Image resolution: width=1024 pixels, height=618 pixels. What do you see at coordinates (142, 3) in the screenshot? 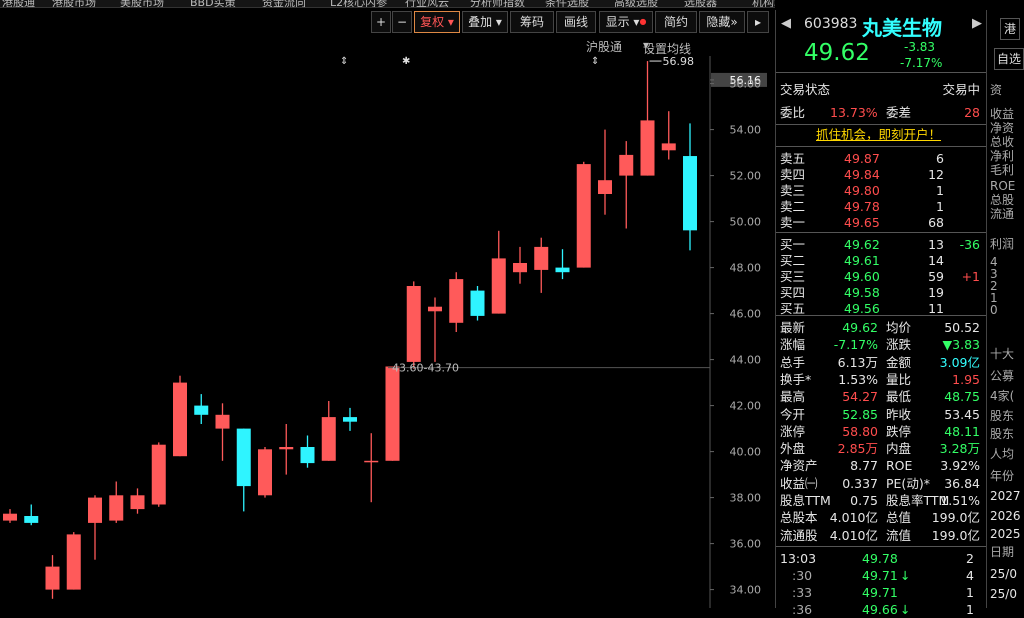
I see `menu-item: 美股市场` at bounding box center [142, 3].